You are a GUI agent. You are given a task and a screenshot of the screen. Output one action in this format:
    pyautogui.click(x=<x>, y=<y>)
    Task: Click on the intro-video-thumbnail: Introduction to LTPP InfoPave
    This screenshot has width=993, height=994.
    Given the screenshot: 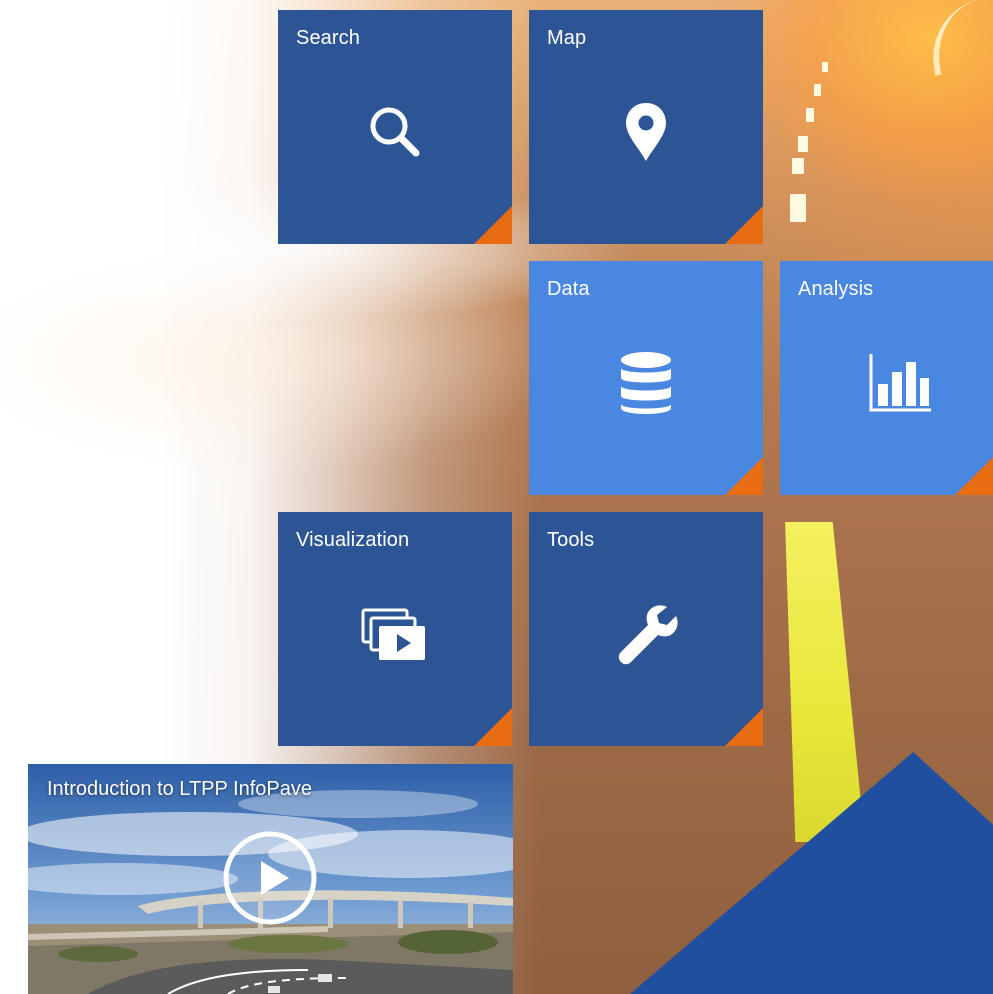 What is the action you would take?
    pyautogui.click(x=270, y=879)
    